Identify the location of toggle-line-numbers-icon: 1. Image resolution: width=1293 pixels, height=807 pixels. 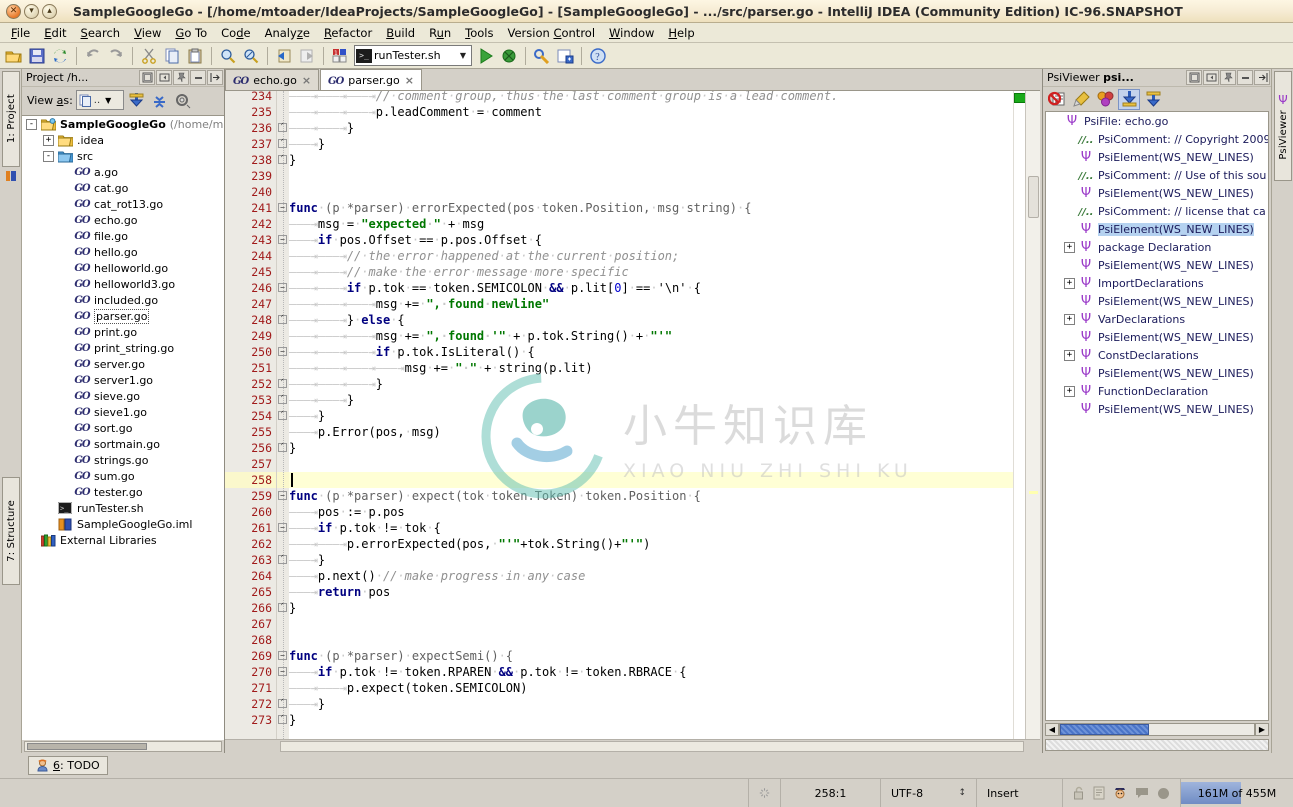
(340, 56).